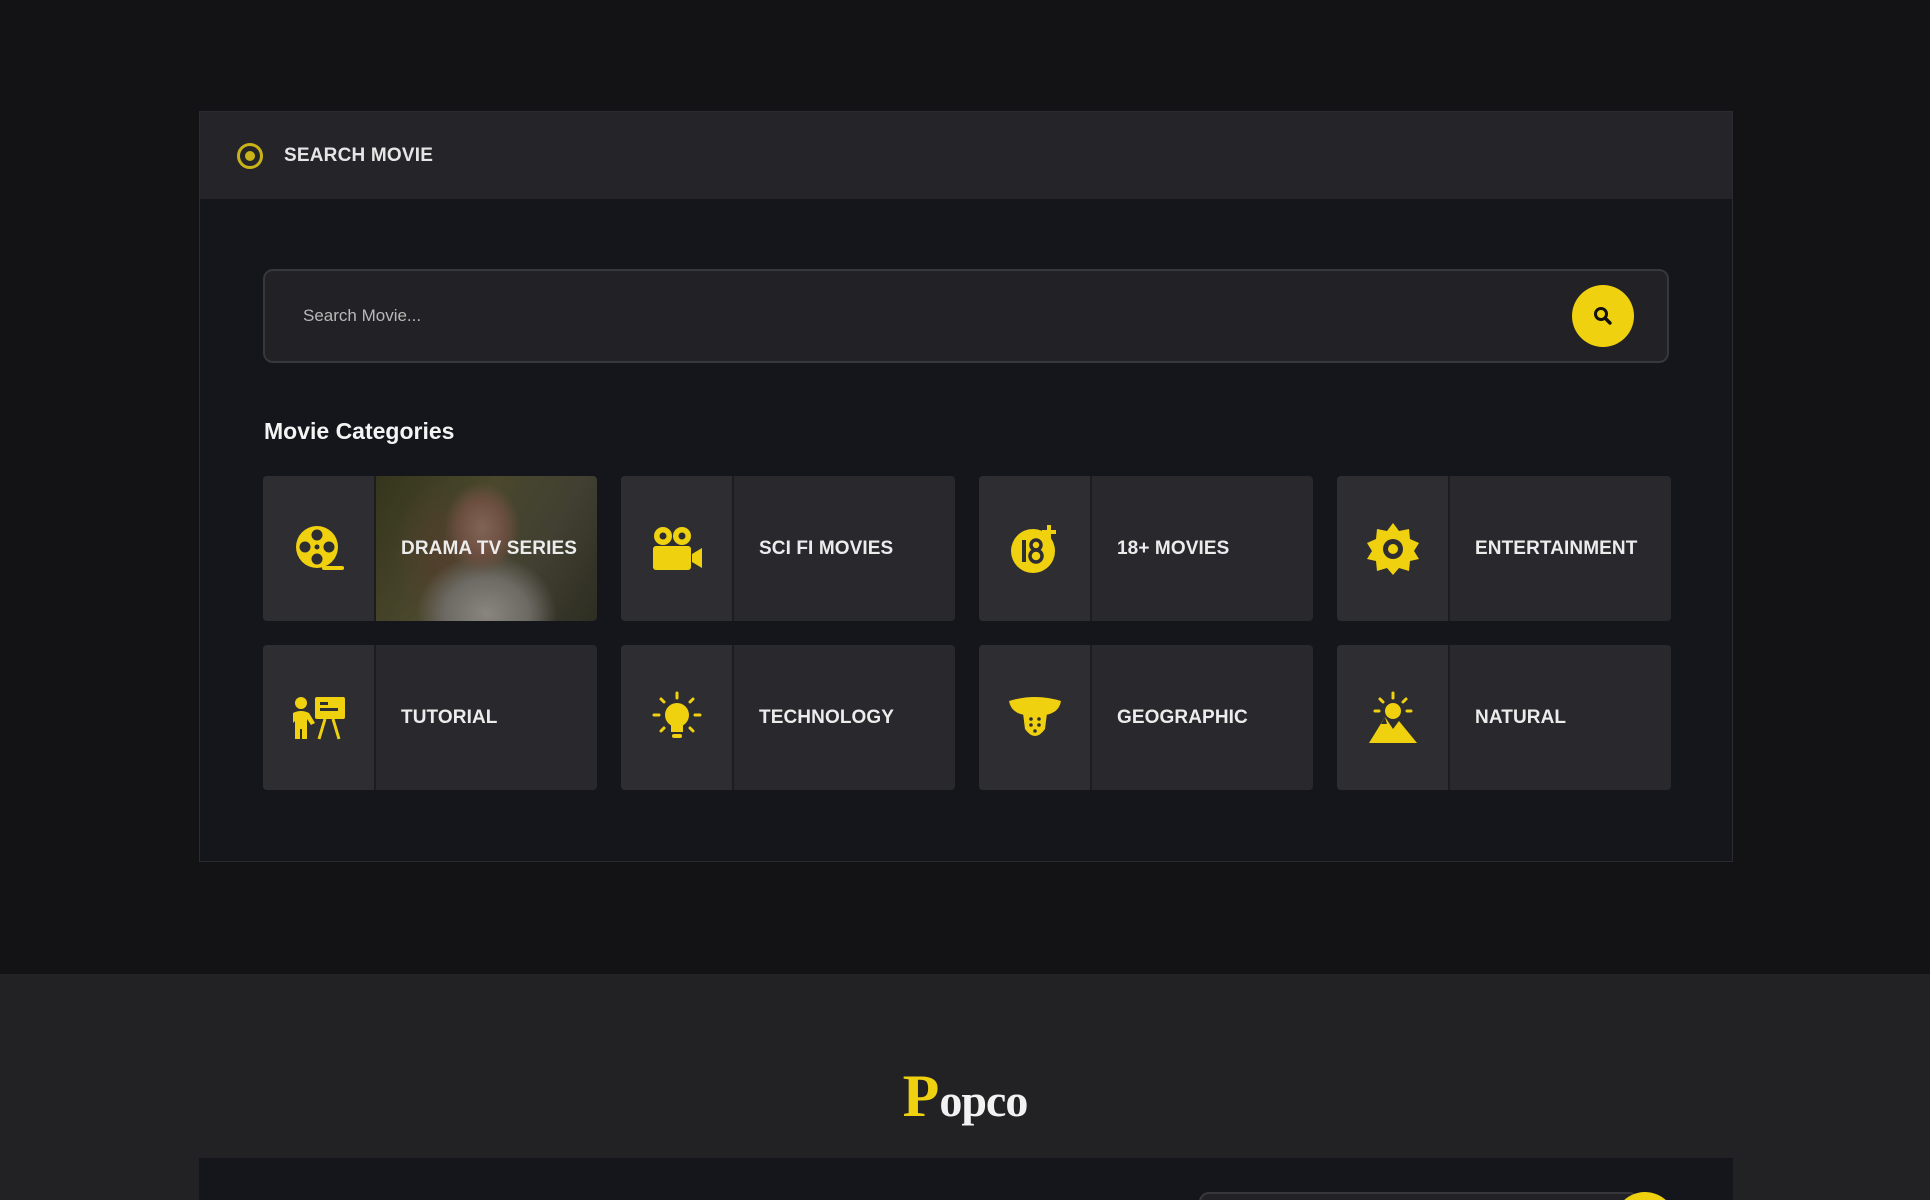 This screenshot has width=1930, height=1200. I want to click on category-card-18-plus: 18+ MOVIES, so click(1146, 548).